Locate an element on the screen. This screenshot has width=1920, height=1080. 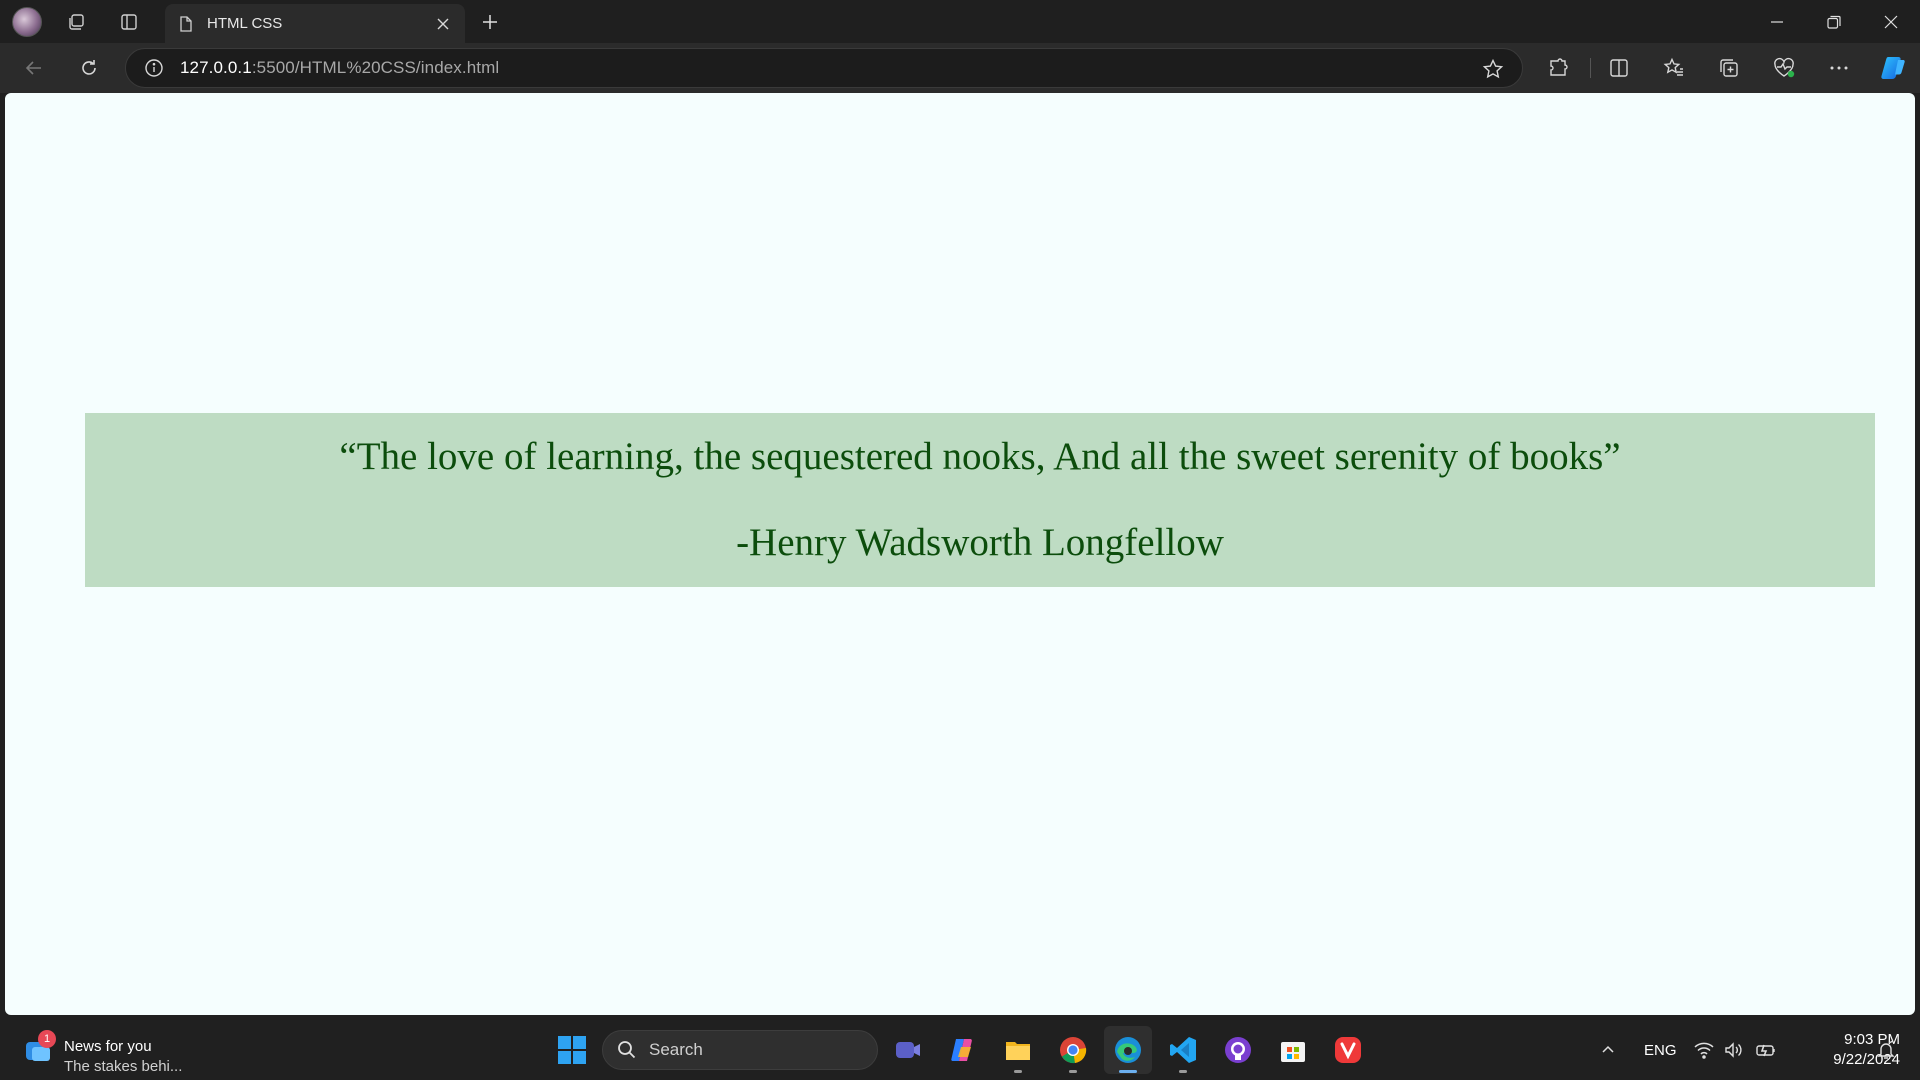
microsoft-store-icon is located at coordinates (1293, 1050).